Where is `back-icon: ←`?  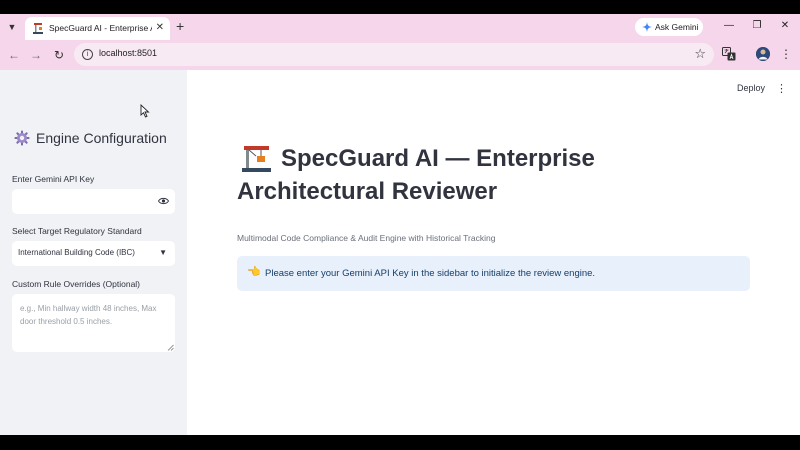
back-icon: ← is located at coordinates (14, 55).